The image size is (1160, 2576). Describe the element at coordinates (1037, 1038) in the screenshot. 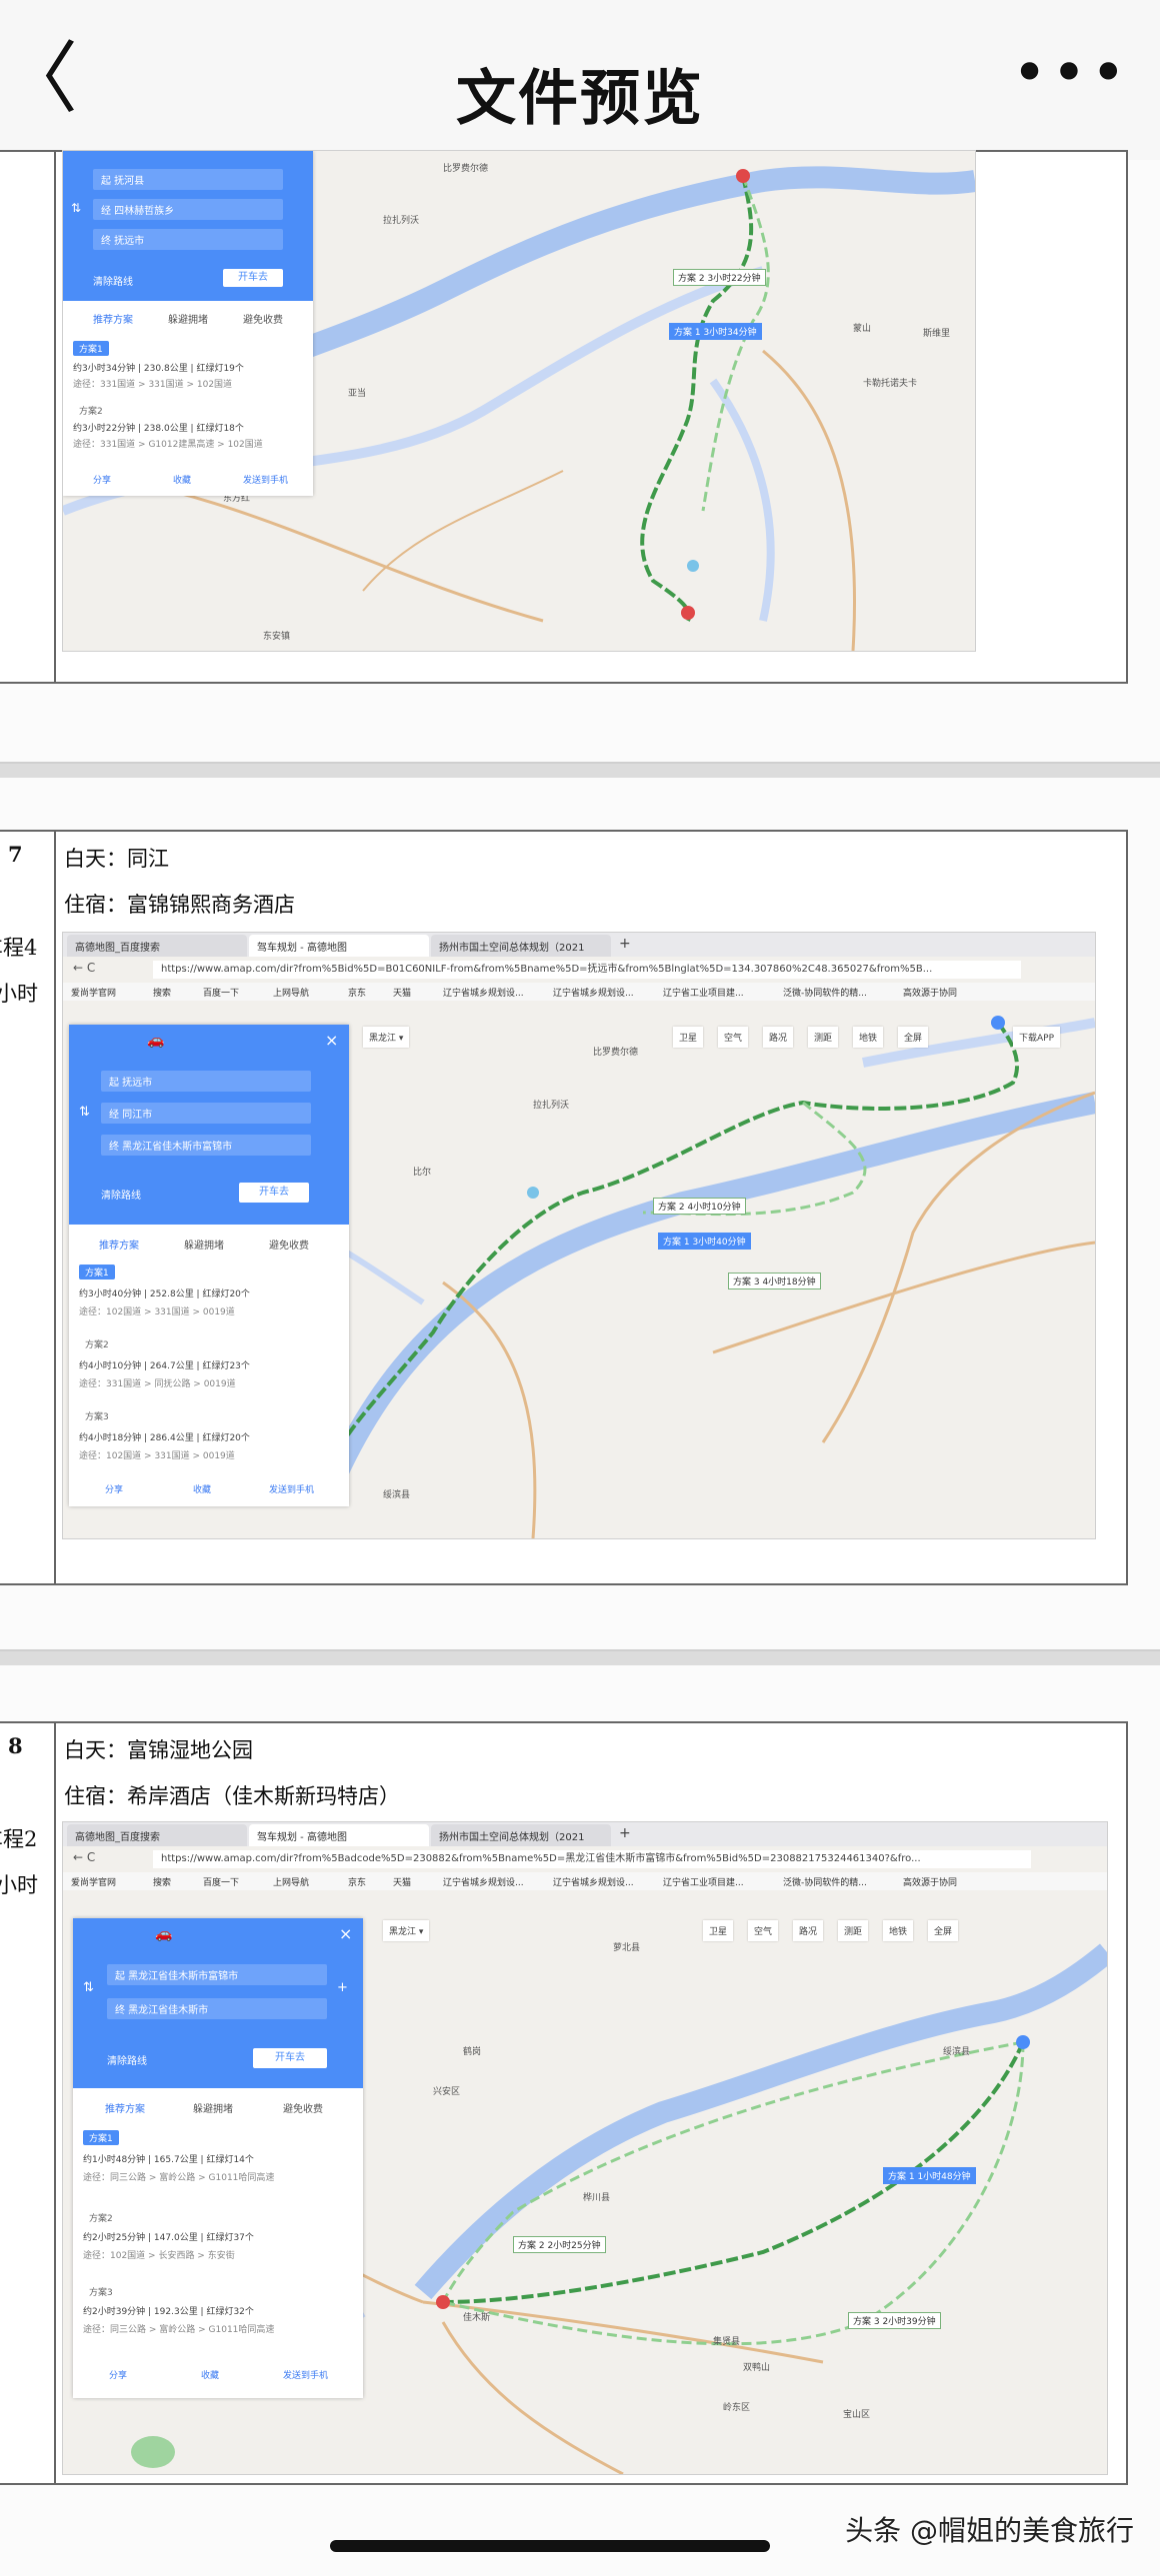

I see `download-app-button: 下载APP` at that location.